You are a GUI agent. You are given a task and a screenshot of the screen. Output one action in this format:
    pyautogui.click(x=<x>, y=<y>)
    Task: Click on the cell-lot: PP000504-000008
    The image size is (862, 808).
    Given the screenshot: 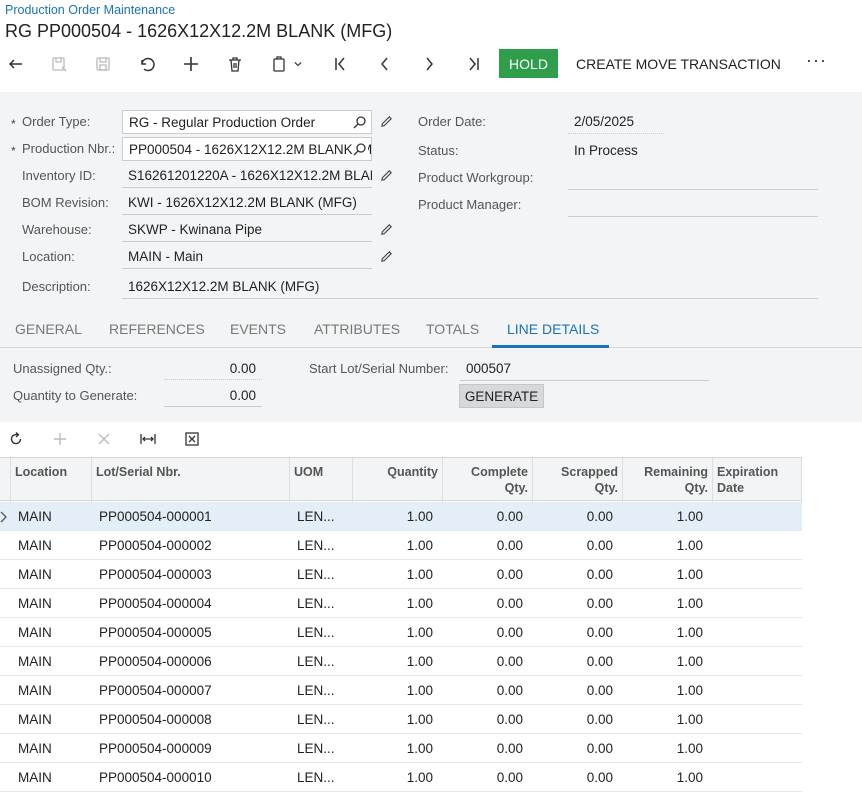 What is the action you would take?
    pyautogui.click(x=191, y=719)
    